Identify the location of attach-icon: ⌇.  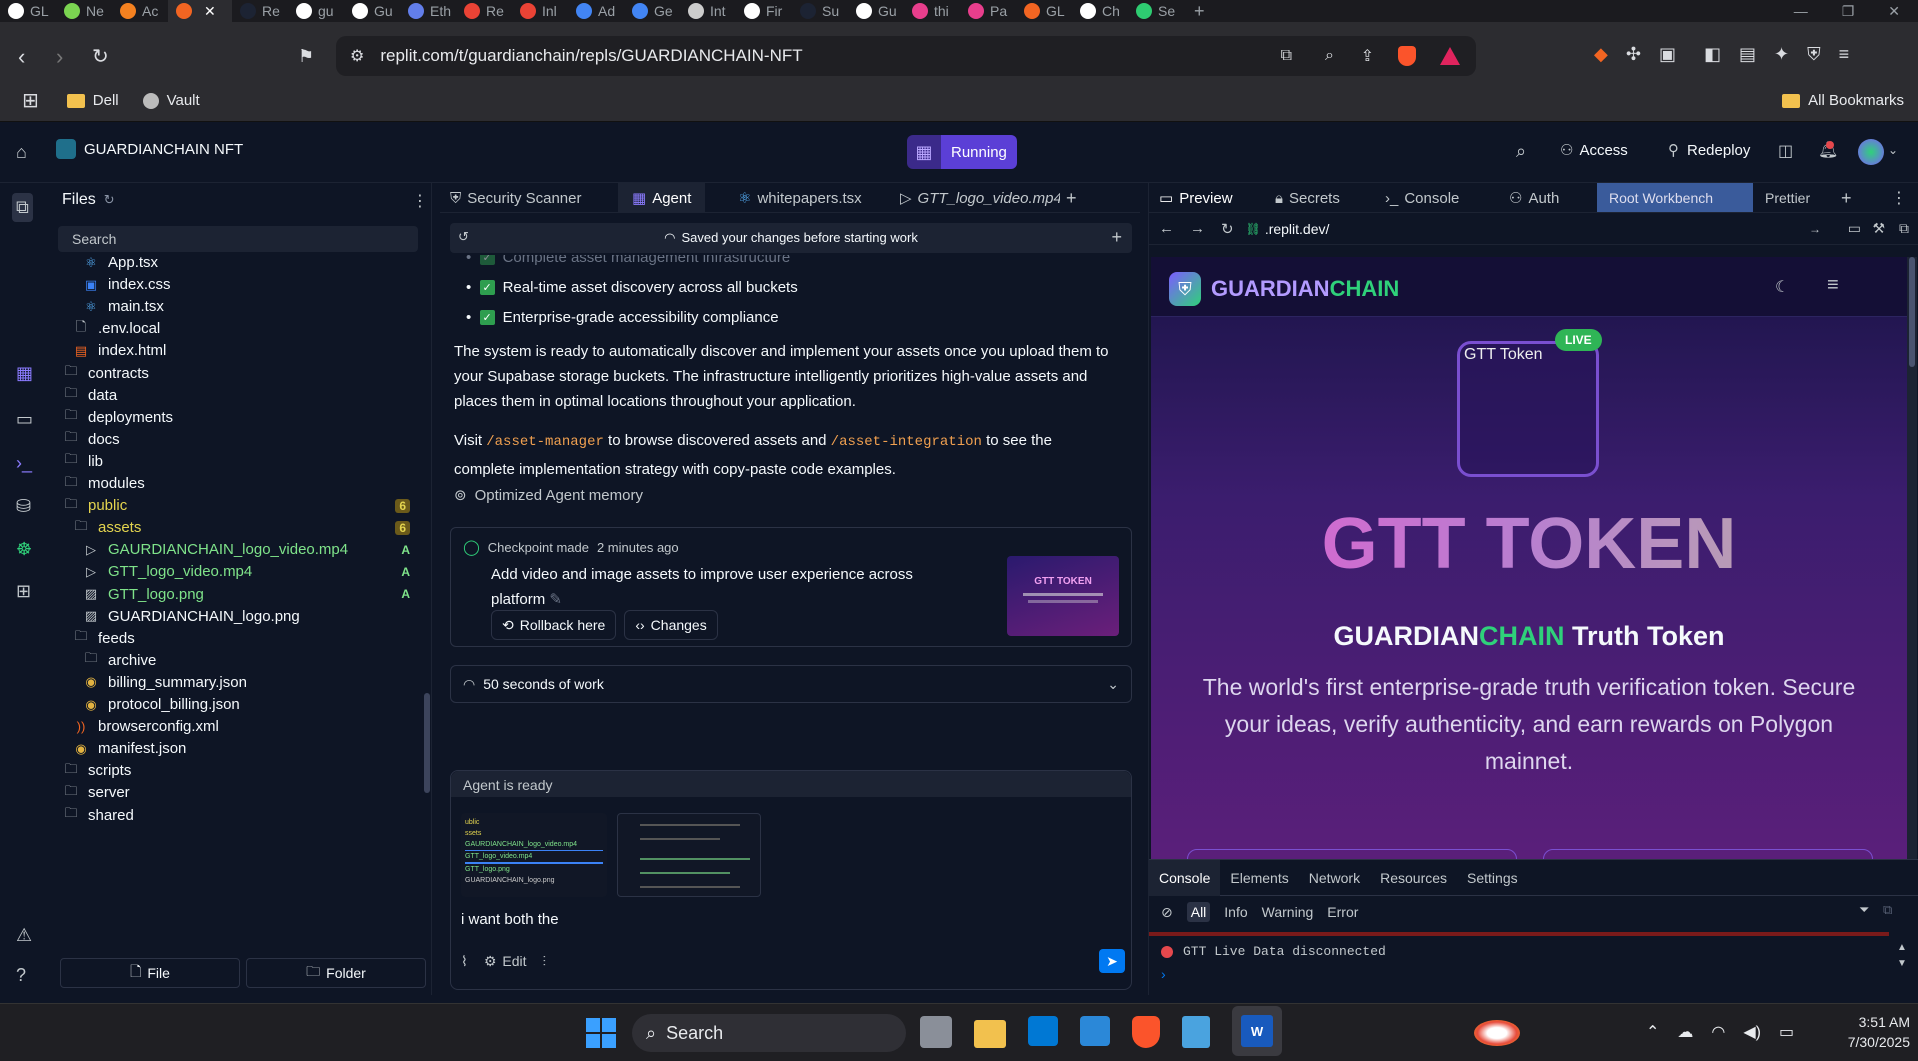
(464, 961).